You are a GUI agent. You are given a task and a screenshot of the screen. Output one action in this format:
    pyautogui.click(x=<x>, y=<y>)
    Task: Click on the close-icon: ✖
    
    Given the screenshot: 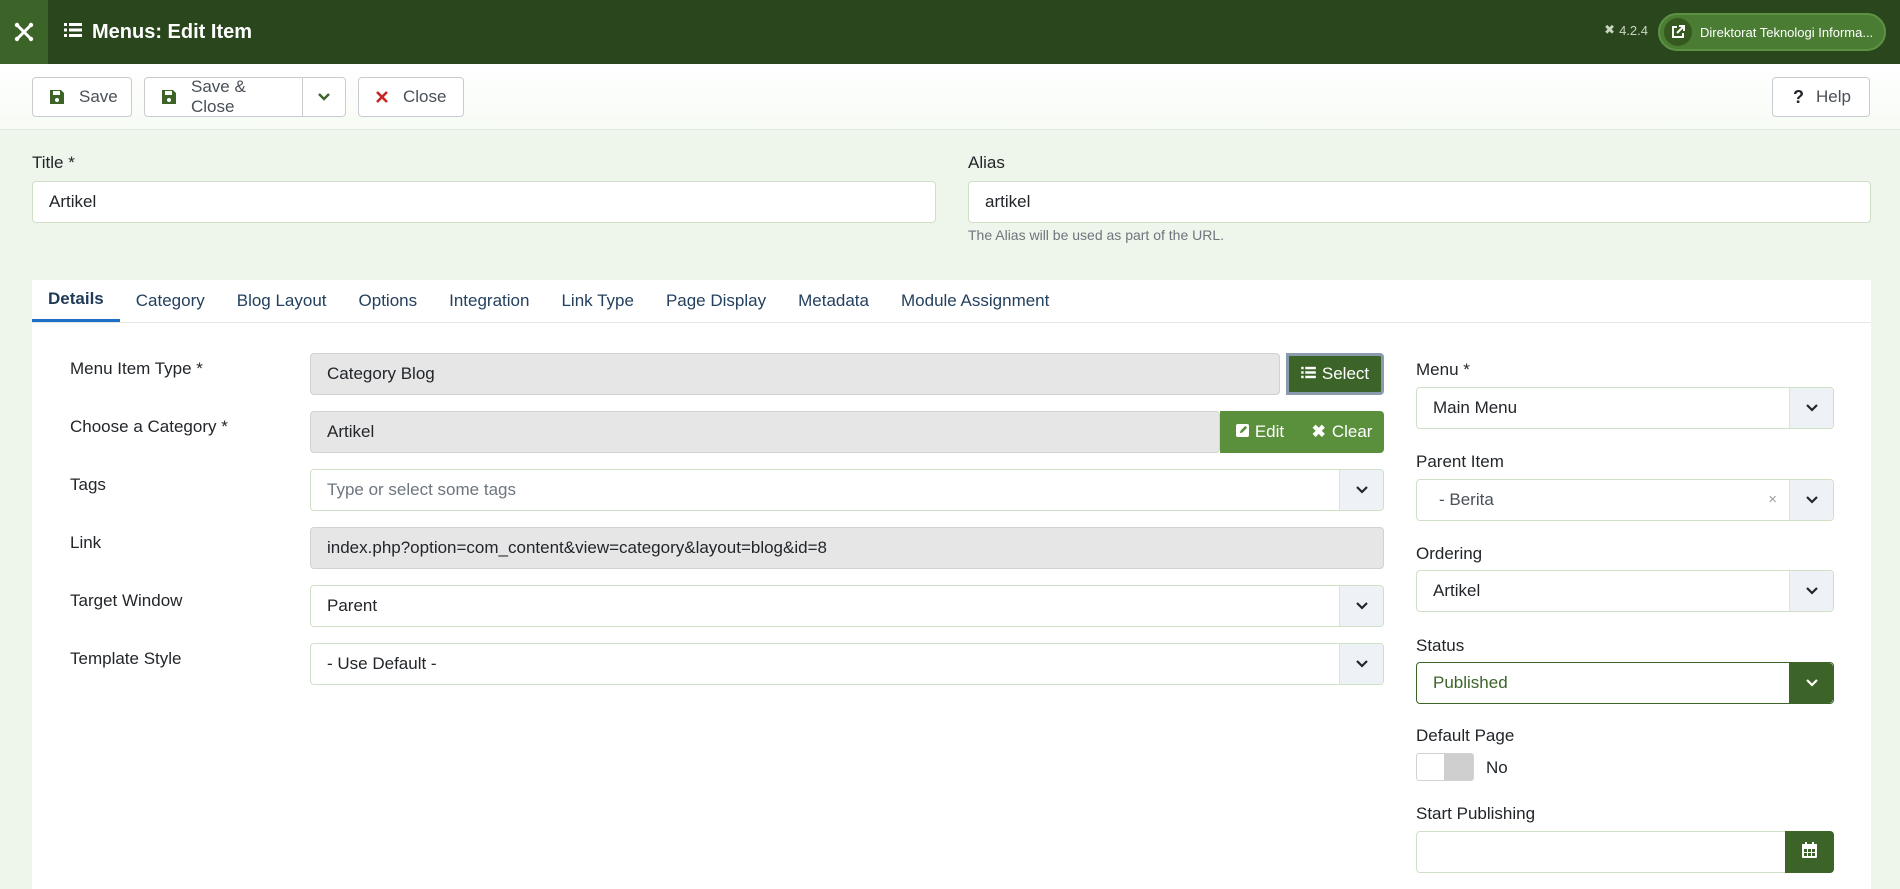 What is the action you would take?
    pyautogui.click(x=1318, y=431)
    